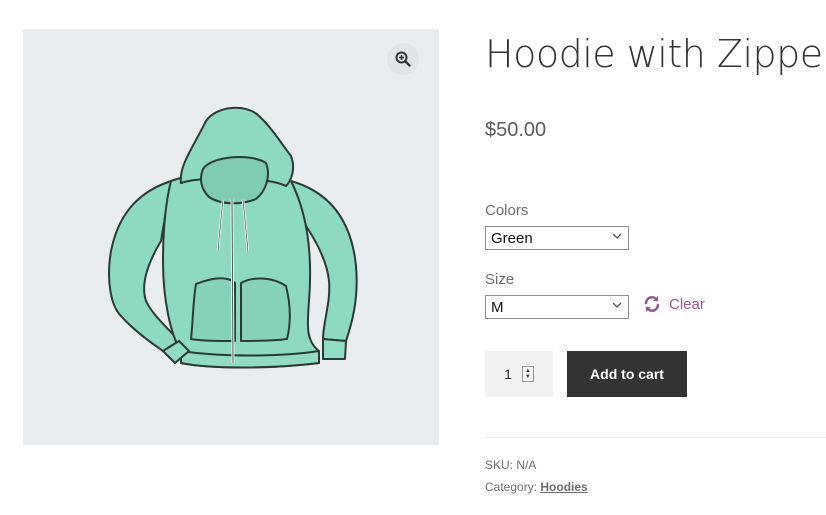 The image size is (826, 515). I want to click on quantity-stepper: ▲ ▼, so click(527, 374).